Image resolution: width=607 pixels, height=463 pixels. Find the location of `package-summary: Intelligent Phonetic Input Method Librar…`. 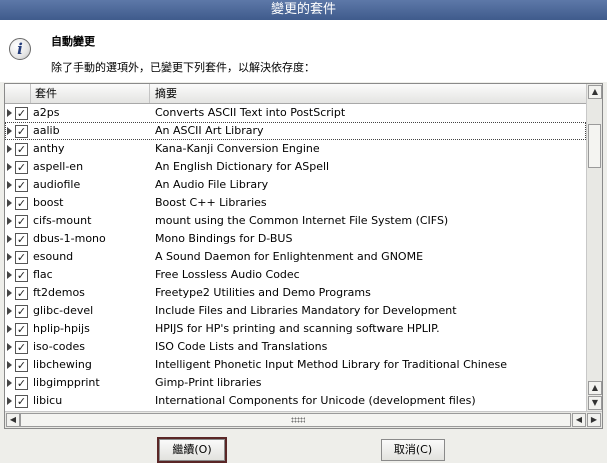

package-summary: Intelligent Phonetic Input Method Librar… is located at coordinates (331, 364).